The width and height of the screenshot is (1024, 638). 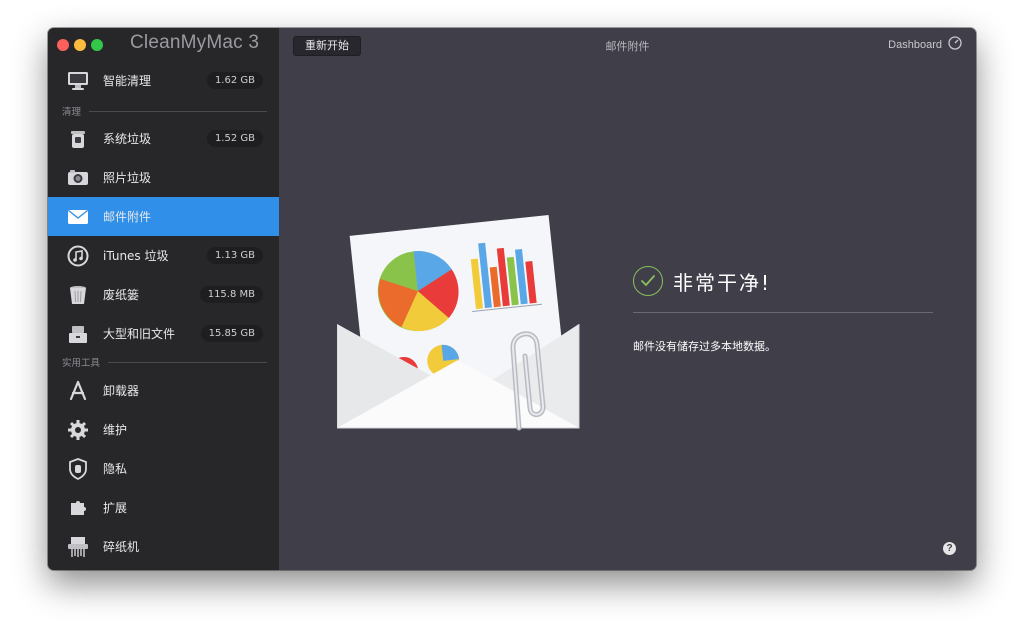 I want to click on envelope-icon, so click(x=78, y=217).